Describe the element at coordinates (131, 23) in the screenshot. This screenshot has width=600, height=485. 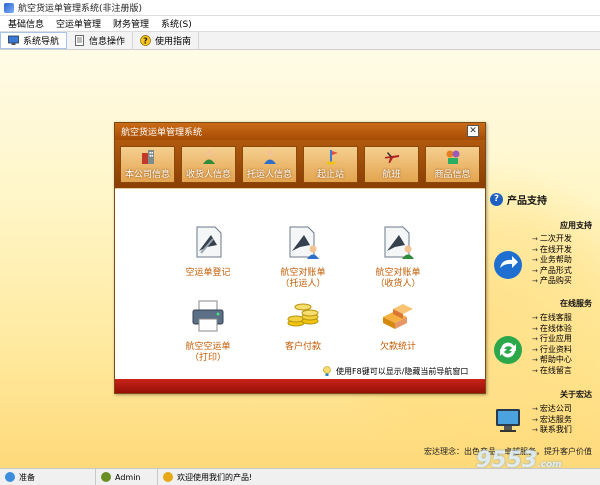
I see `menu-finance: 财务管理` at that location.